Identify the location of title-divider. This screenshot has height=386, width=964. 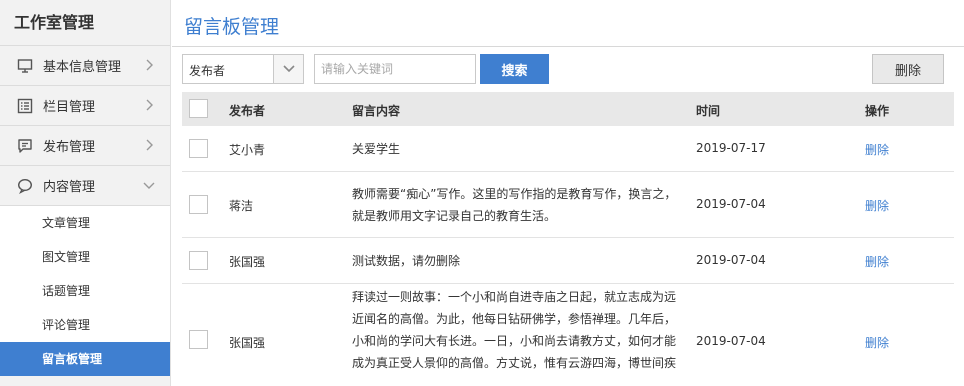
(568, 46).